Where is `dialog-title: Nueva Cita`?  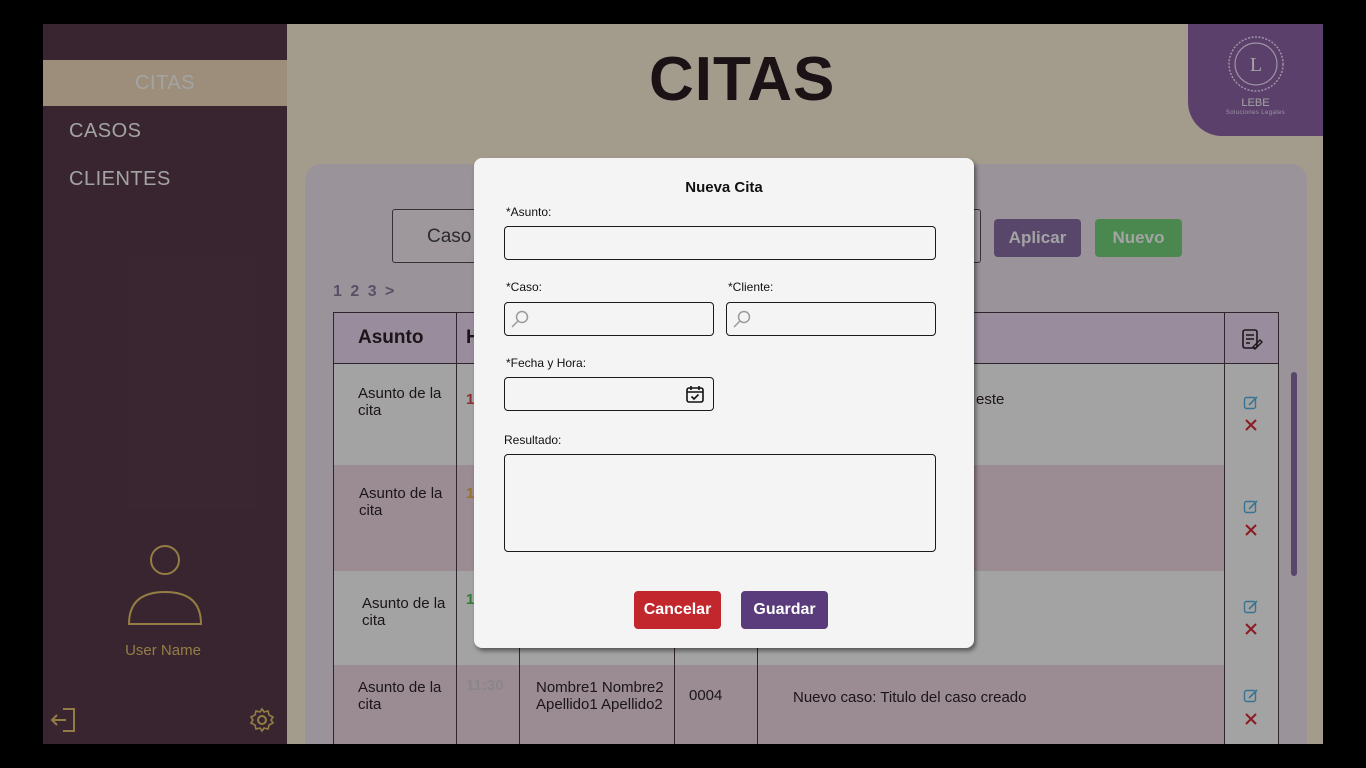 dialog-title: Nueva Cita is located at coordinates (724, 187).